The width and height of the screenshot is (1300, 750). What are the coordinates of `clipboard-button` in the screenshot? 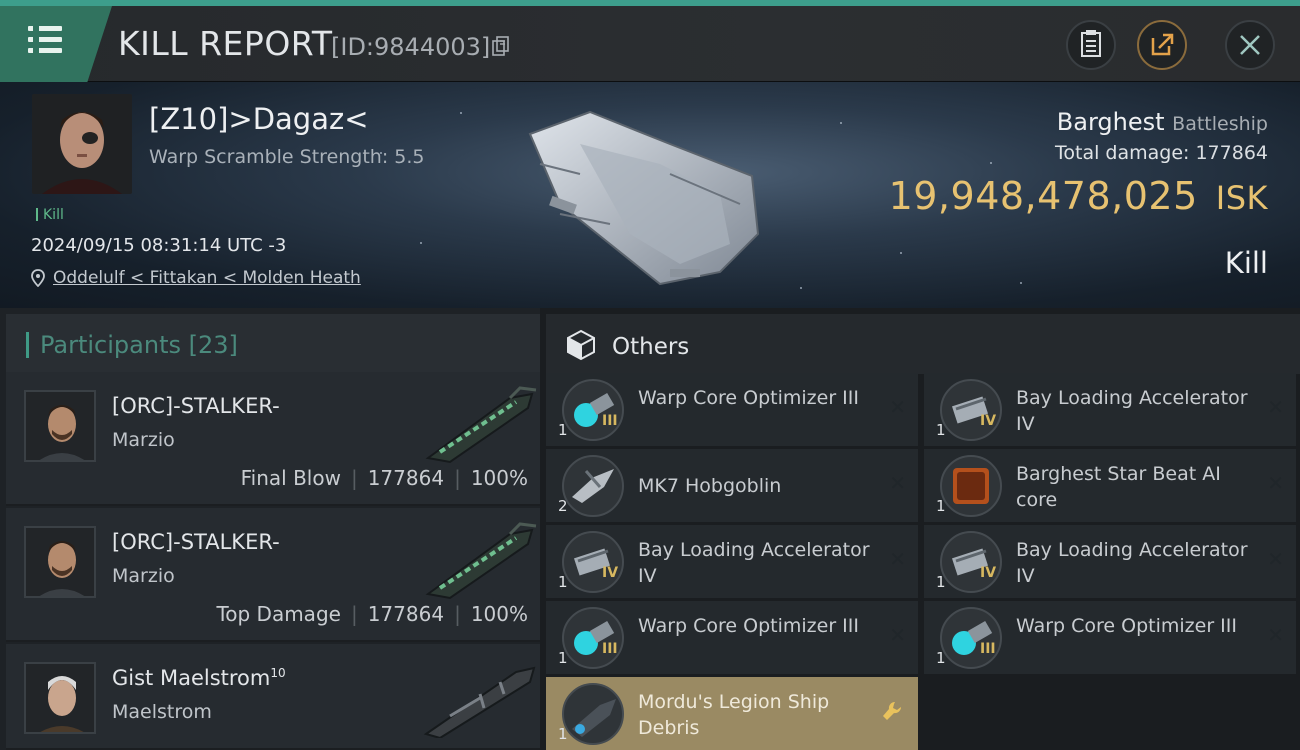 It's located at (1091, 45).